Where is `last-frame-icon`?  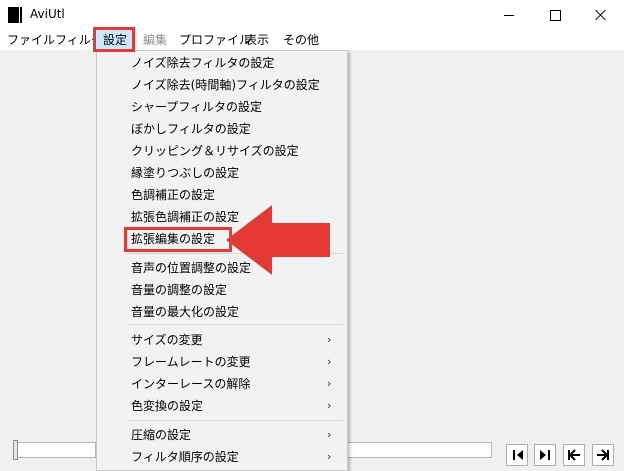 last-frame-icon is located at coordinates (603, 455).